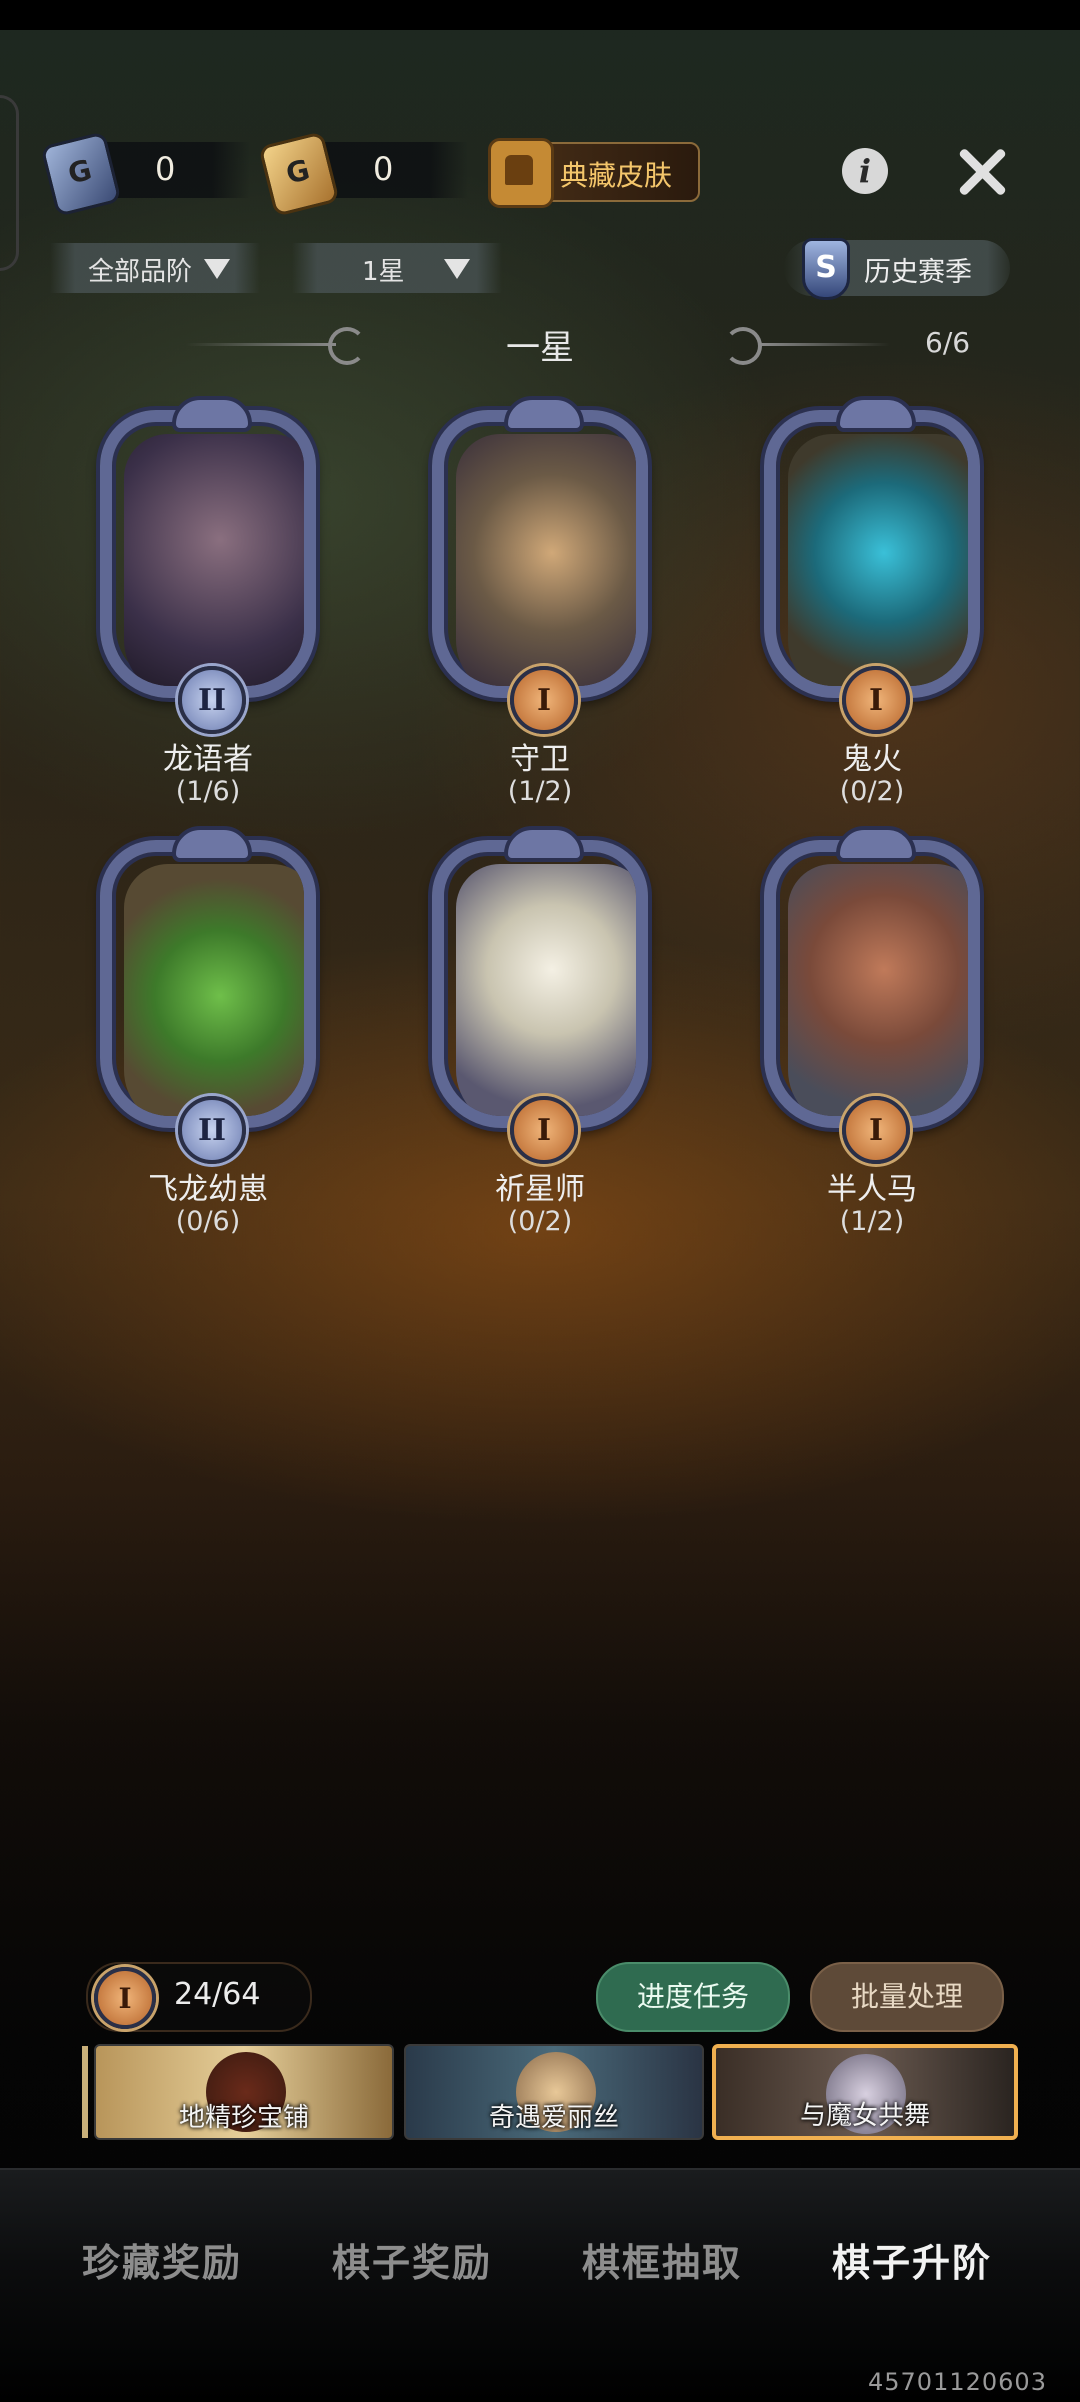 The width and height of the screenshot is (1080, 2402). I want to click on nav-tab-frame-draw: 棋框抽取, so click(662, 2259).